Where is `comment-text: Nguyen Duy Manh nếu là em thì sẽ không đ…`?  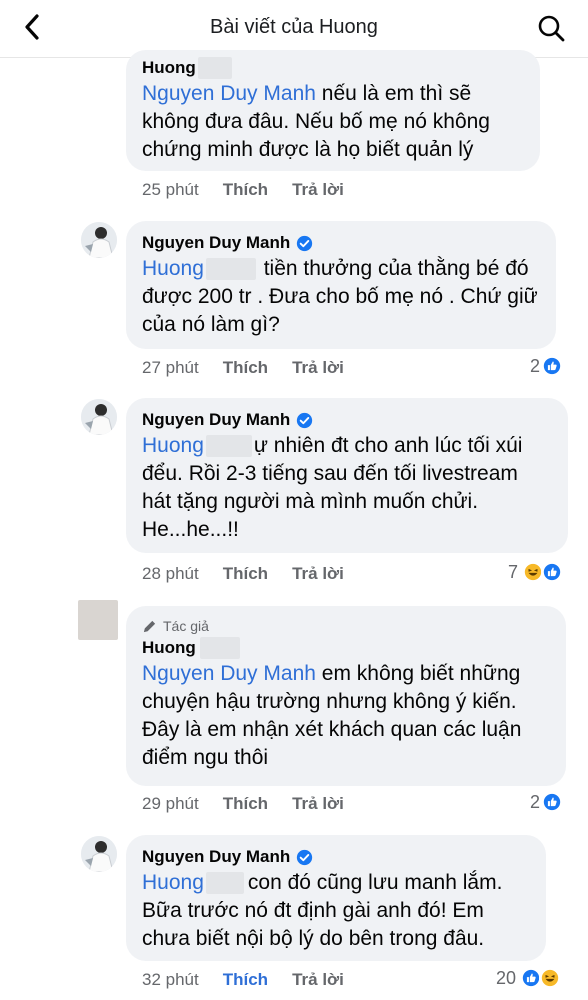 comment-text: Nguyen Duy Manh nếu là em thì sẽ không đ… is located at coordinates (316, 121).